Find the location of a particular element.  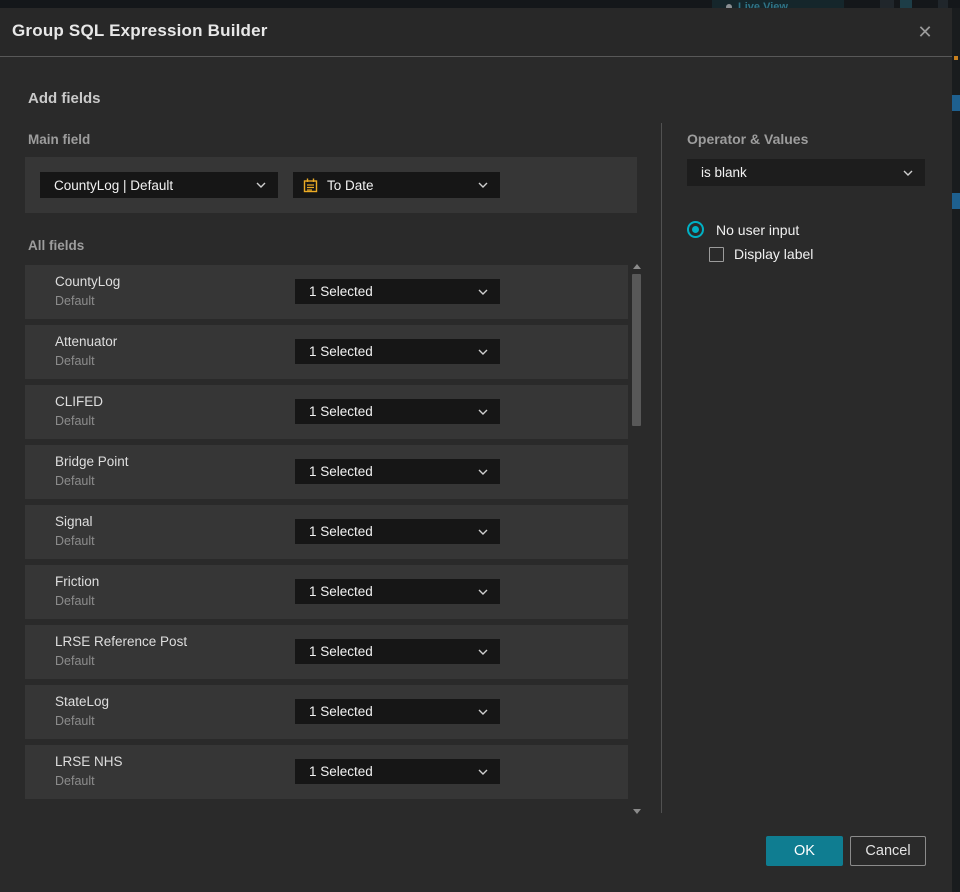

field-row: Bridge Point Default 1 Selected is located at coordinates (326, 472).